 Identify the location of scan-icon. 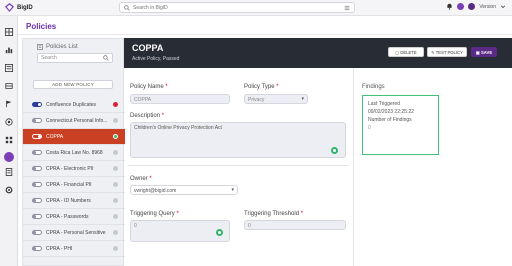
(9, 122).